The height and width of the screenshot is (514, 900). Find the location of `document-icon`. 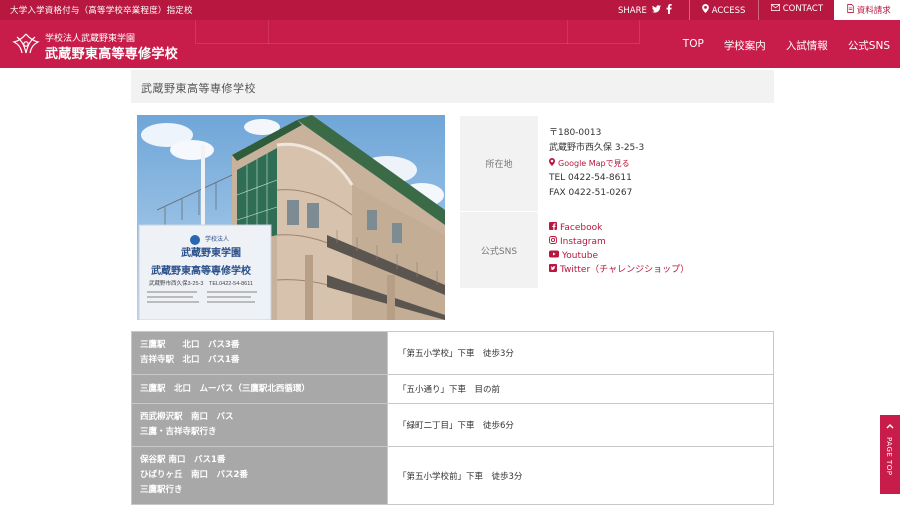

document-icon is located at coordinates (852, 10).